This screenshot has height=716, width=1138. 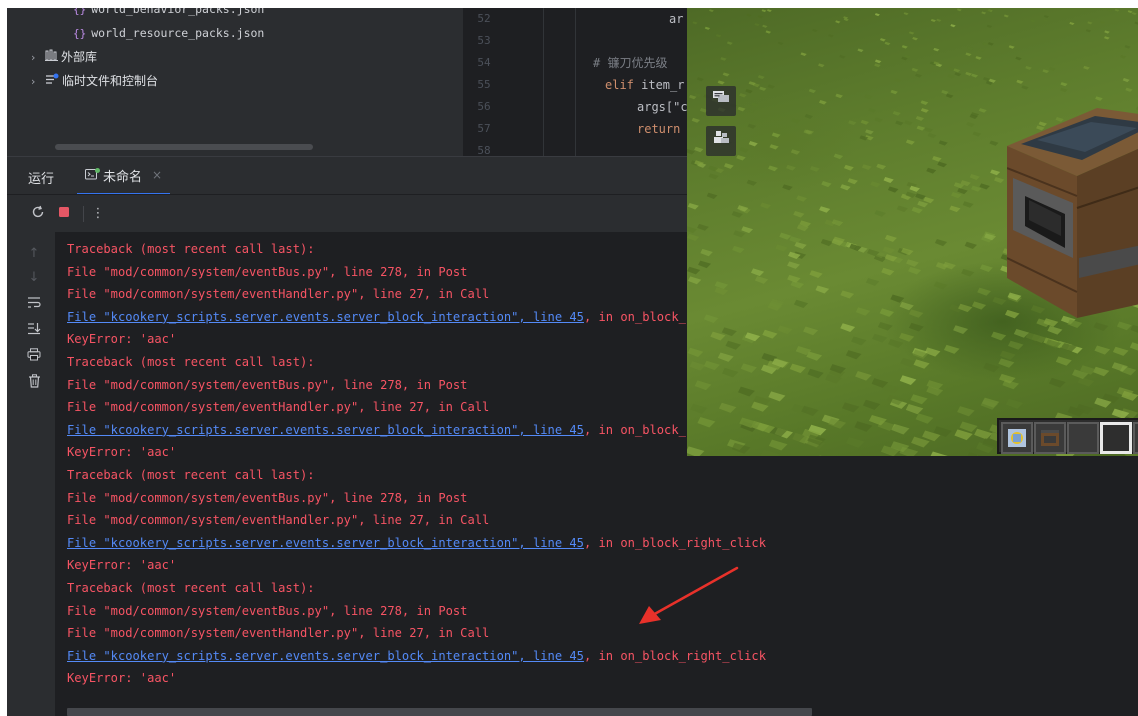 I want to click on tree-item-json: {} world_behavior_packs.json, so click(x=168, y=13).